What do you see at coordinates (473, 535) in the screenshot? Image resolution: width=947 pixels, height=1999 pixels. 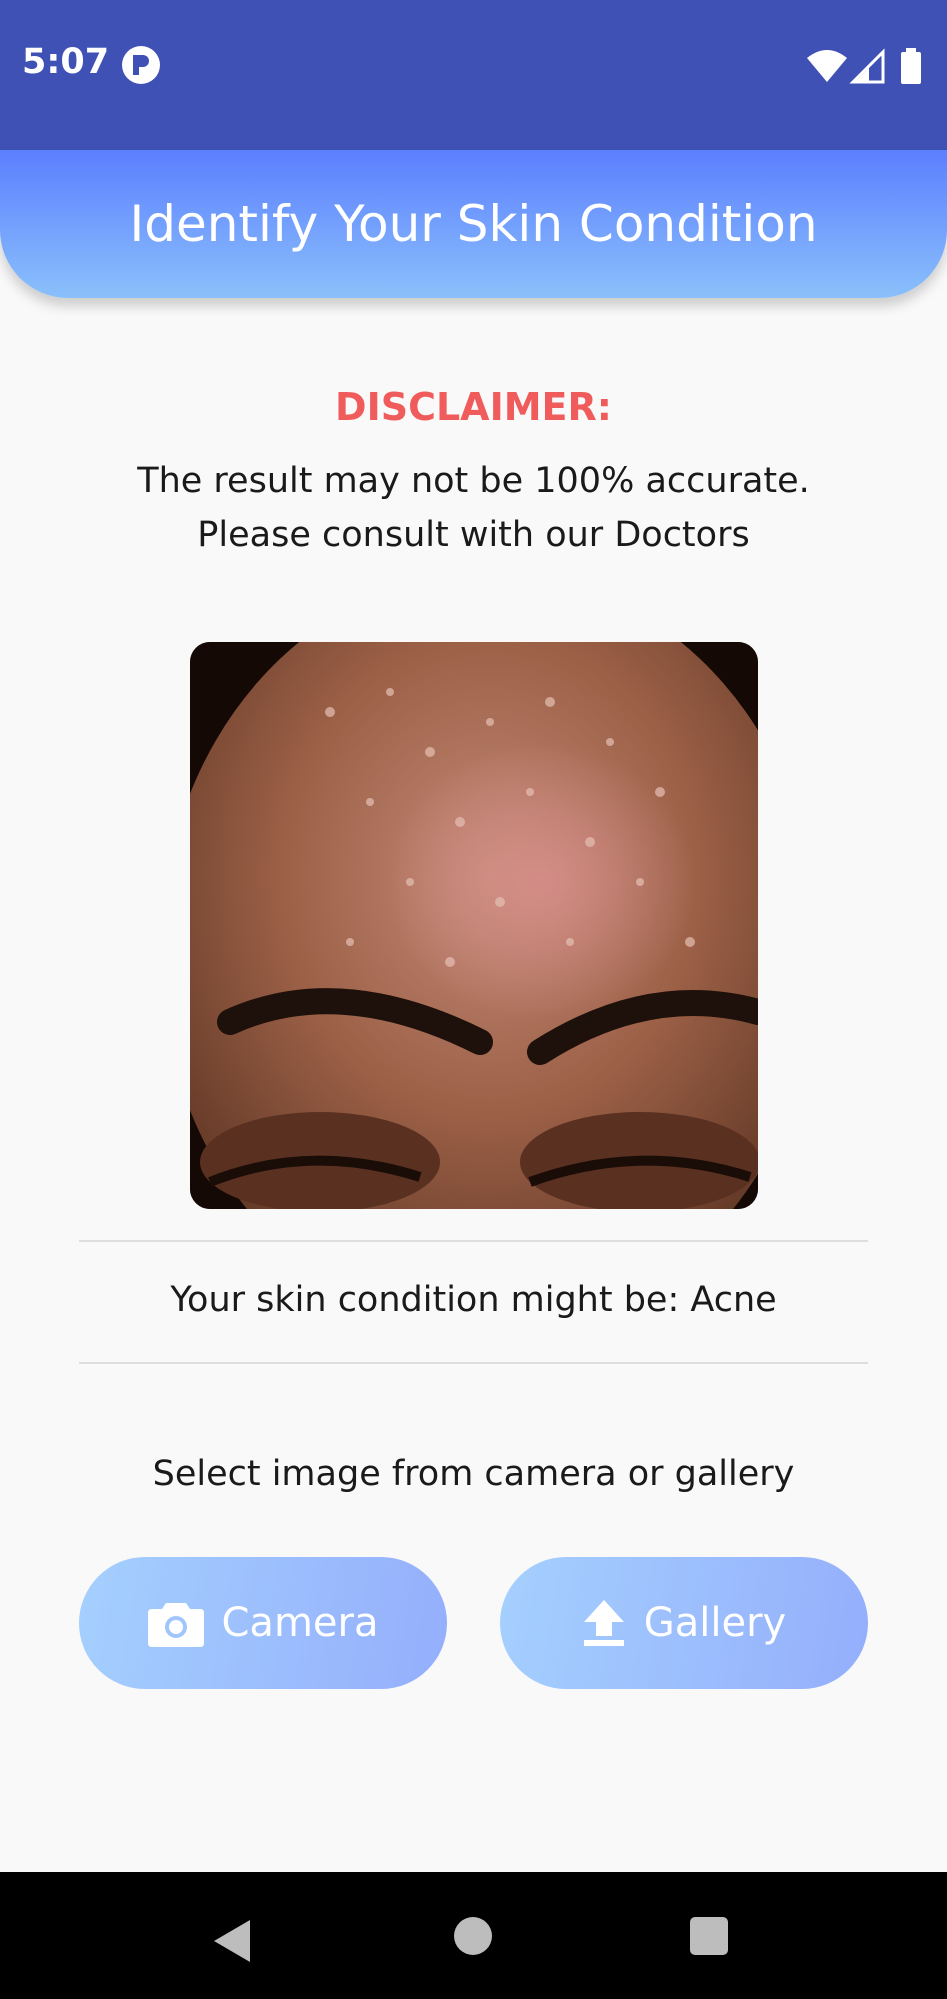 I see `disclaimer-line-2: Please consult with our Doctors` at bounding box center [473, 535].